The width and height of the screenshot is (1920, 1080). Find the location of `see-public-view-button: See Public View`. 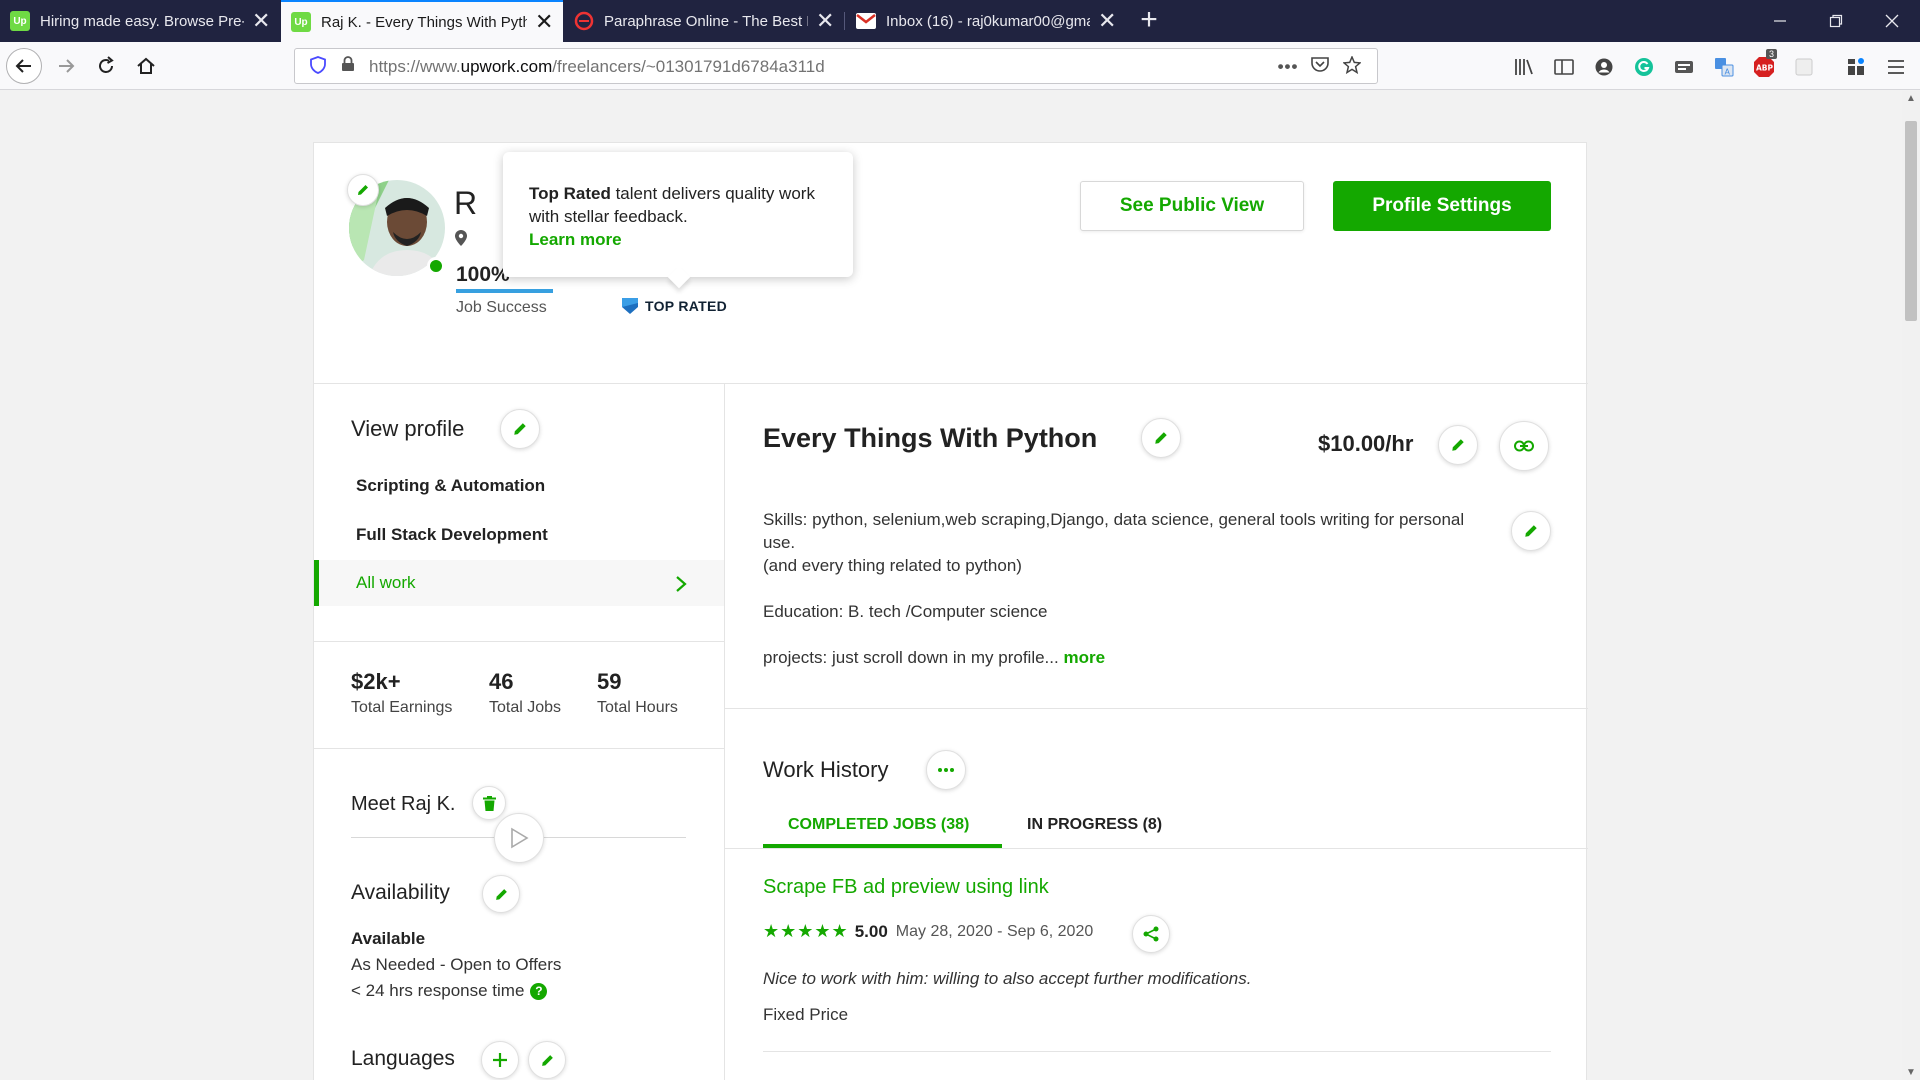

see-public-view-button: See Public View is located at coordinates (1192, 206).